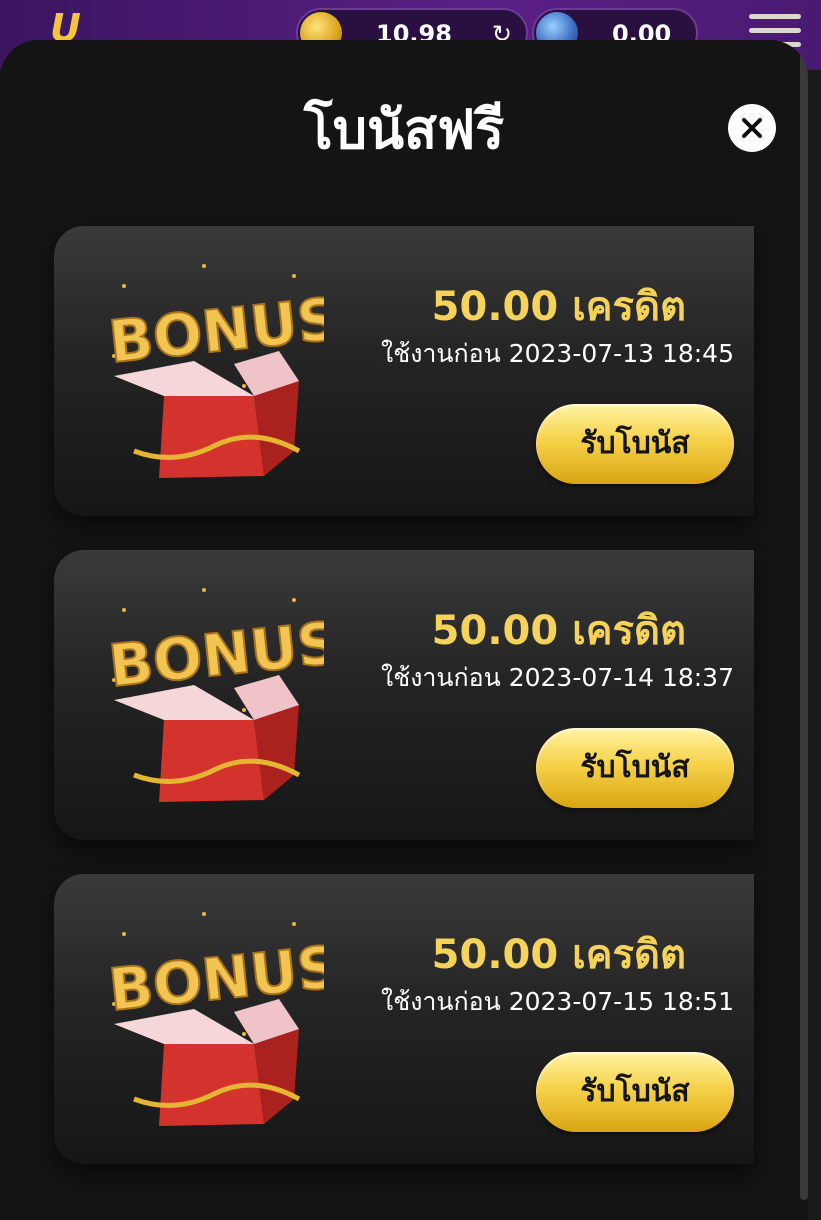  I want to click on close-button, so click(752, 128).